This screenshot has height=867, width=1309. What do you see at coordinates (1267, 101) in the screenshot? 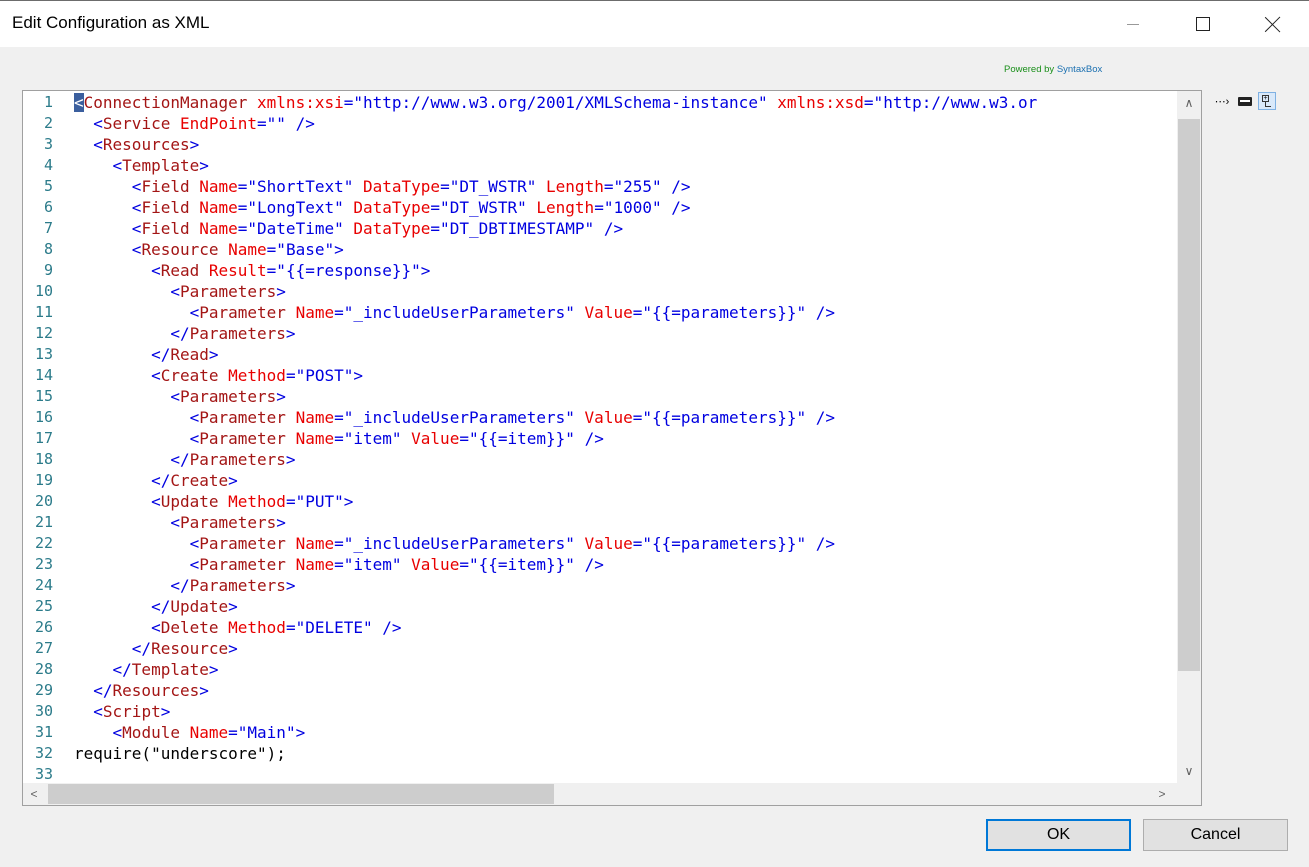
I see `tree-icon: +` at bounding box center [1267, 101].